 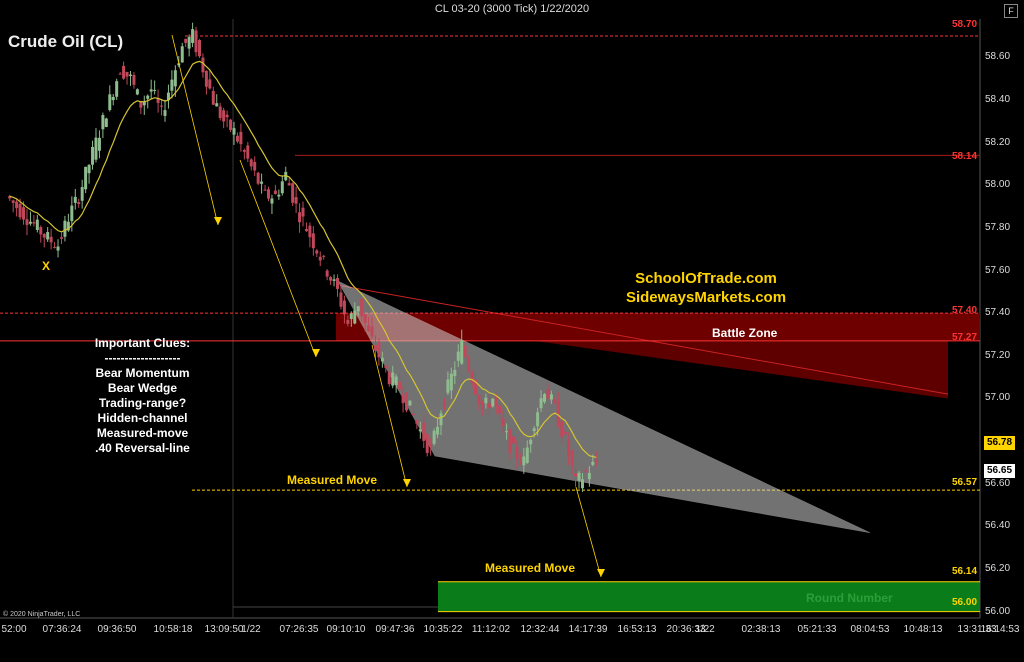 What do you see at coordinates (923, 629) in the screenshot?
I see `x-tick-label: 10:48:13` at bounding box center [923, 629].